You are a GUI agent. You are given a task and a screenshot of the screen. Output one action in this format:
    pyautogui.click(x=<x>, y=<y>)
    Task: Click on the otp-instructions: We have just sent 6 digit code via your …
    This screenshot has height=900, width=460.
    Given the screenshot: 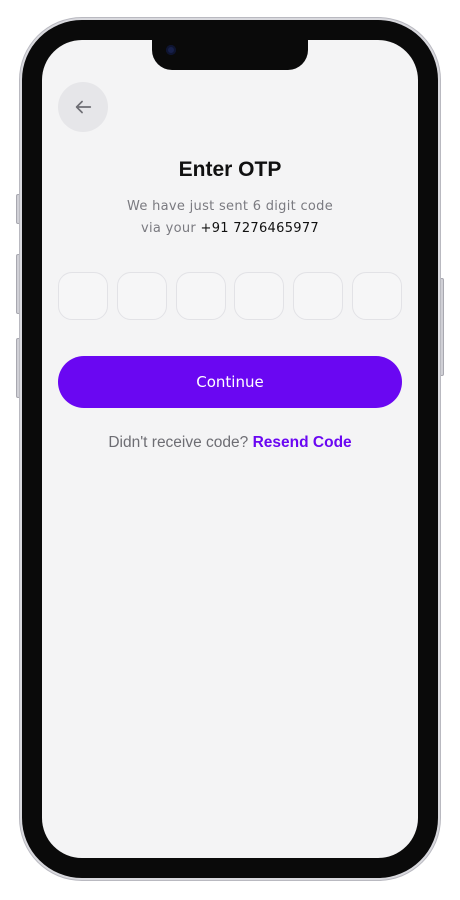 What is the action you would take?
    pyautogui.click(x=230, y=218)
    